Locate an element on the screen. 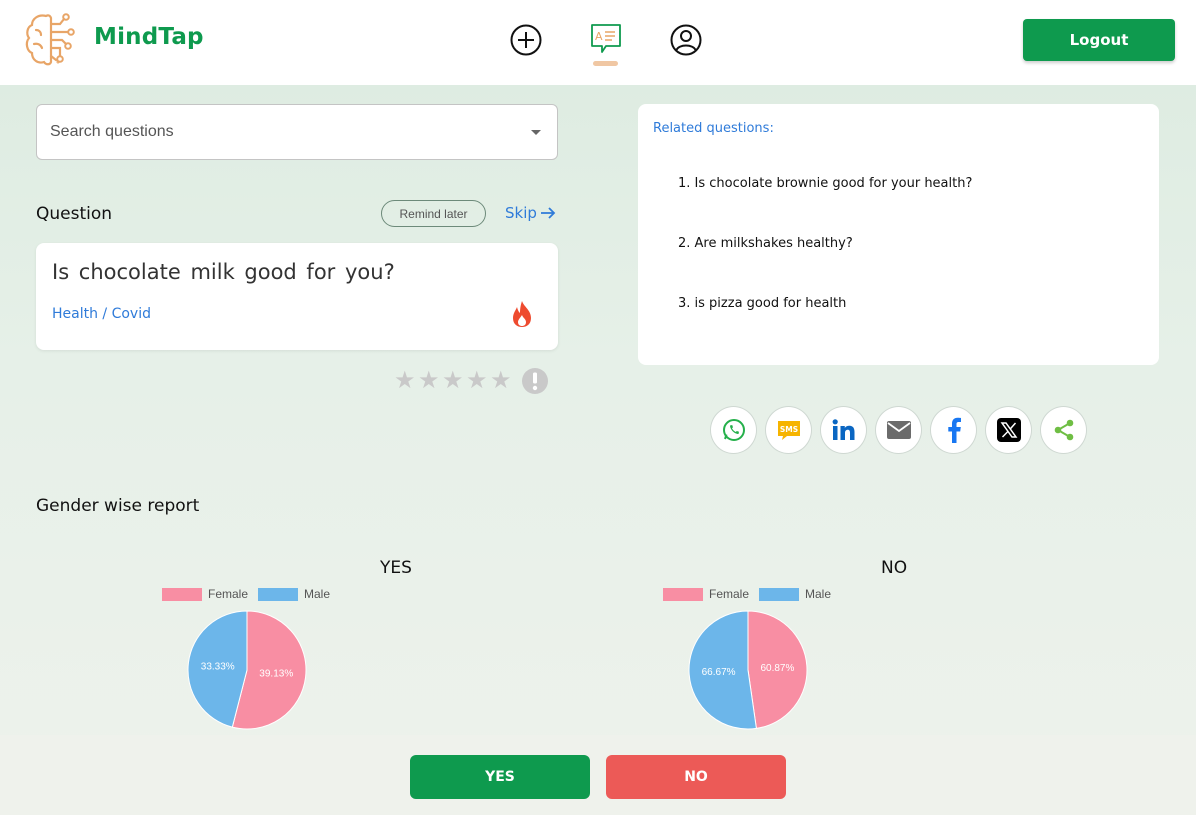  skip-label: Skip is located at coordinates (521, 213).